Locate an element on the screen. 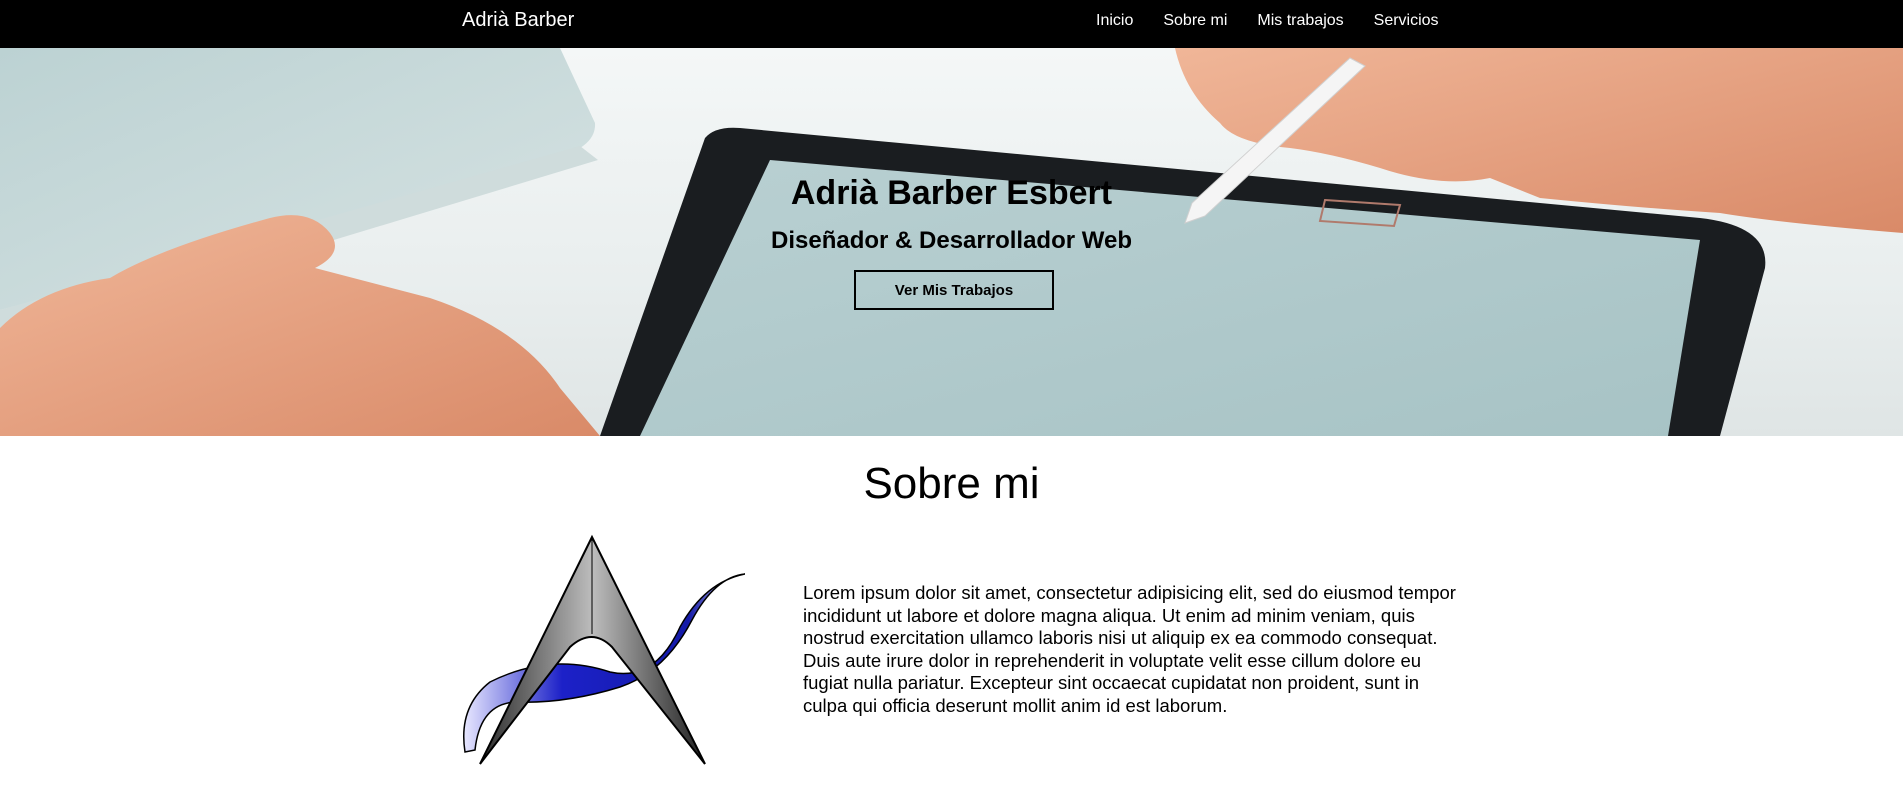 This screenshot has height=811, width=1903. nav-links: Inicio Sobre mi Mis trabajos Servicios is located at coordinates (1267, 23).